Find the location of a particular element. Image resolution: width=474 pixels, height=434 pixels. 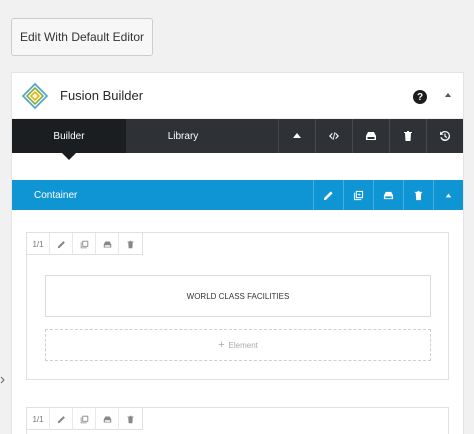

clear-layout-button is located at coordinates (407, 136).